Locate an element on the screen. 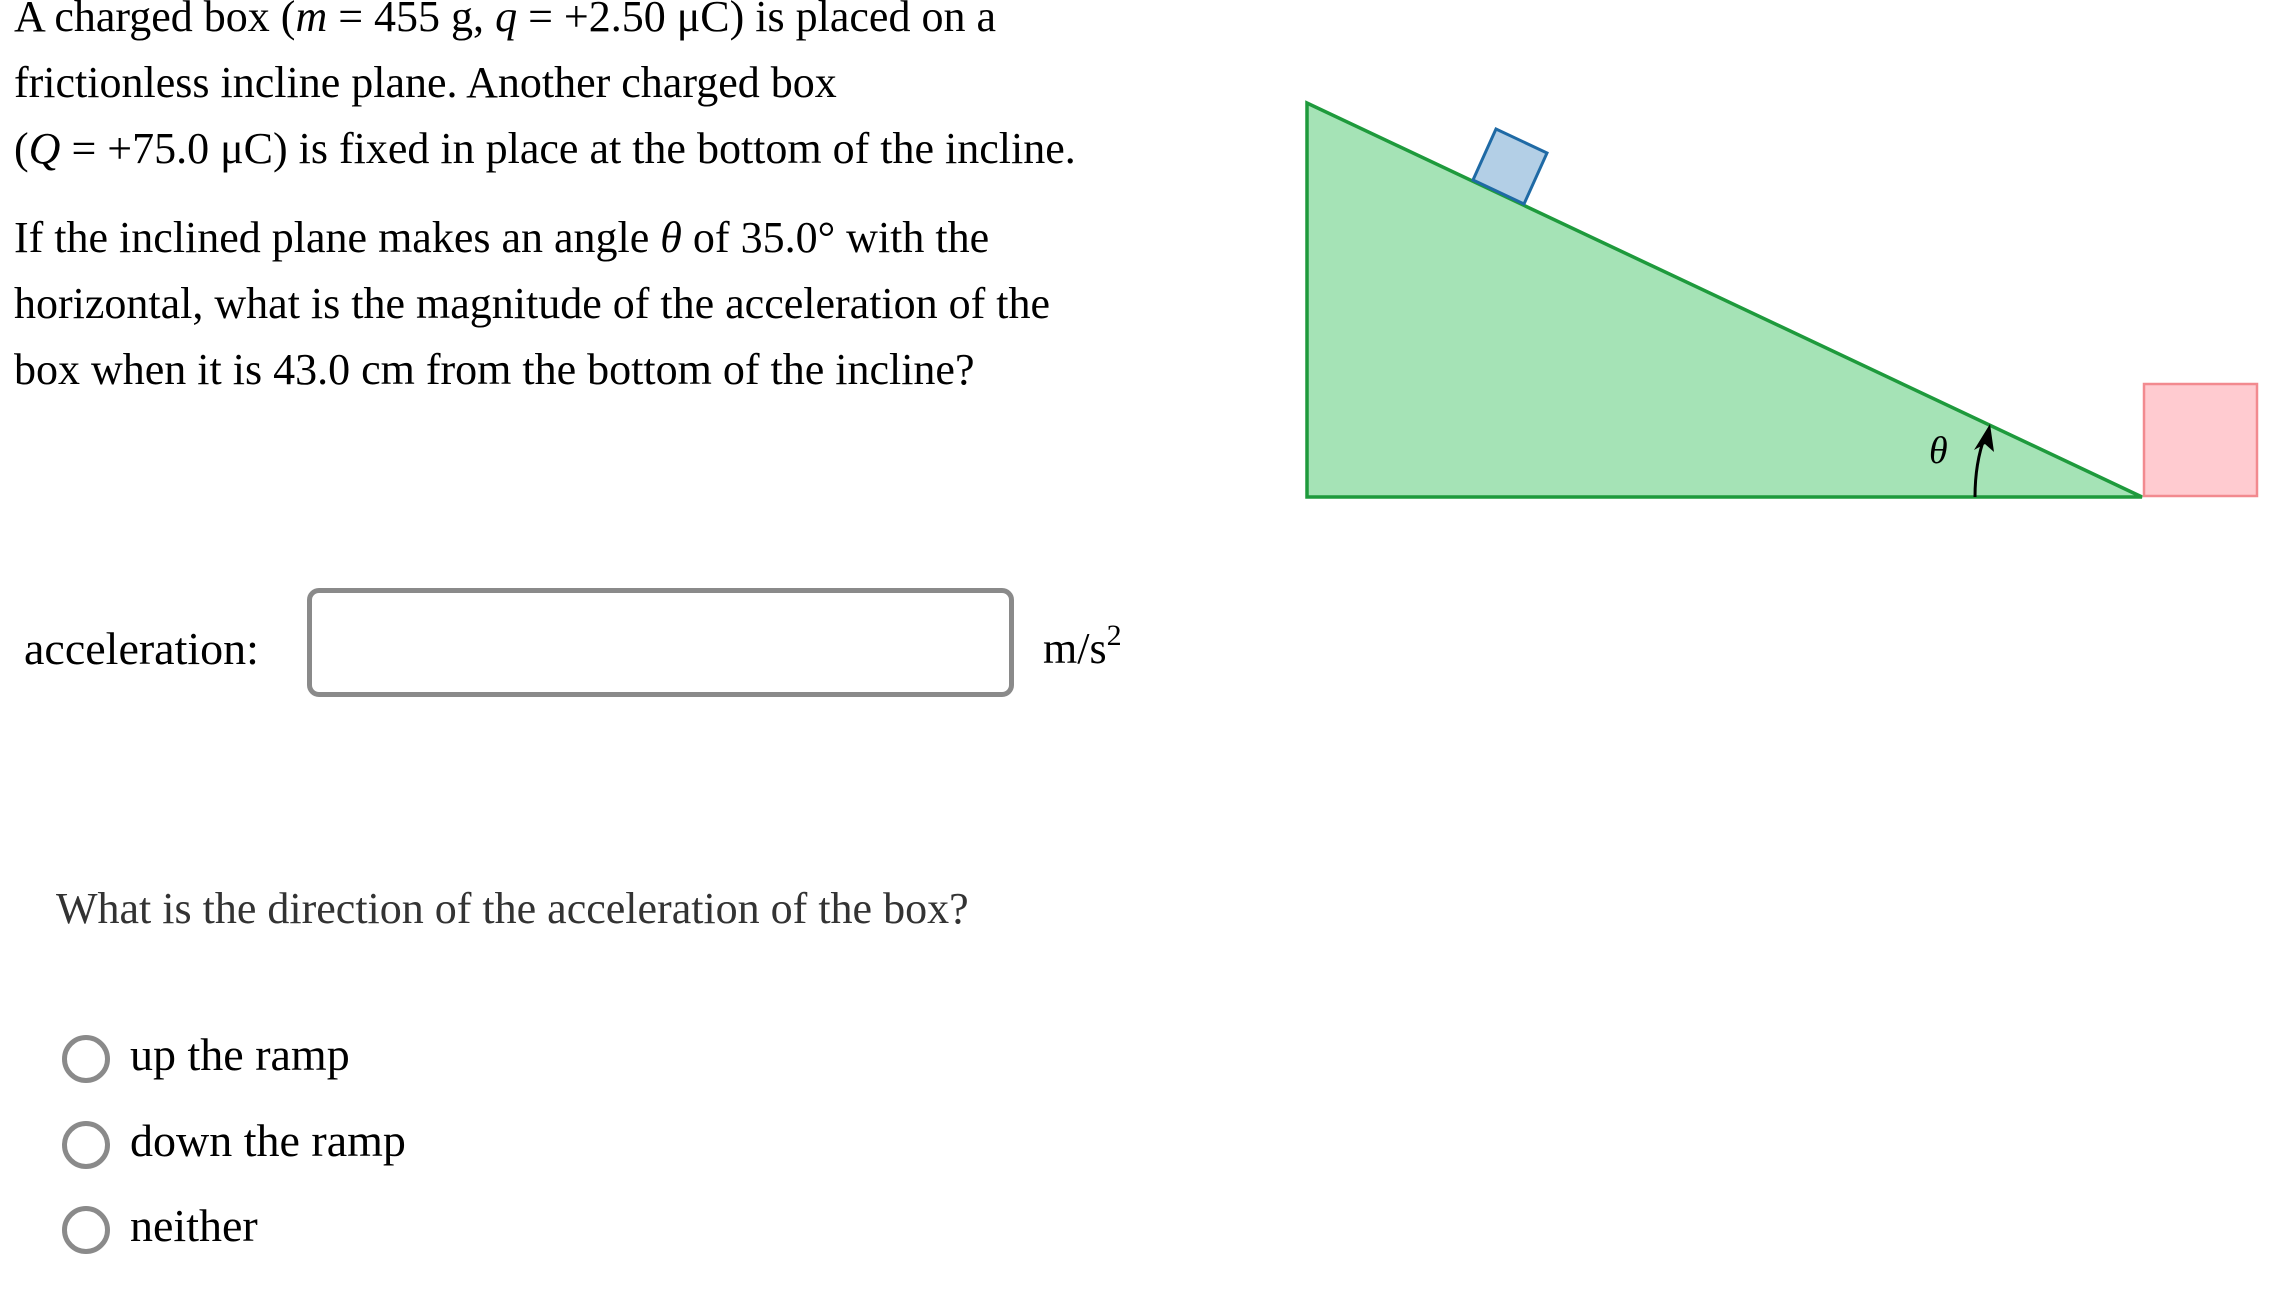 The height and width of the screenshot is (1290, 2285). text-run: ( is located at coordinates (21, 148).